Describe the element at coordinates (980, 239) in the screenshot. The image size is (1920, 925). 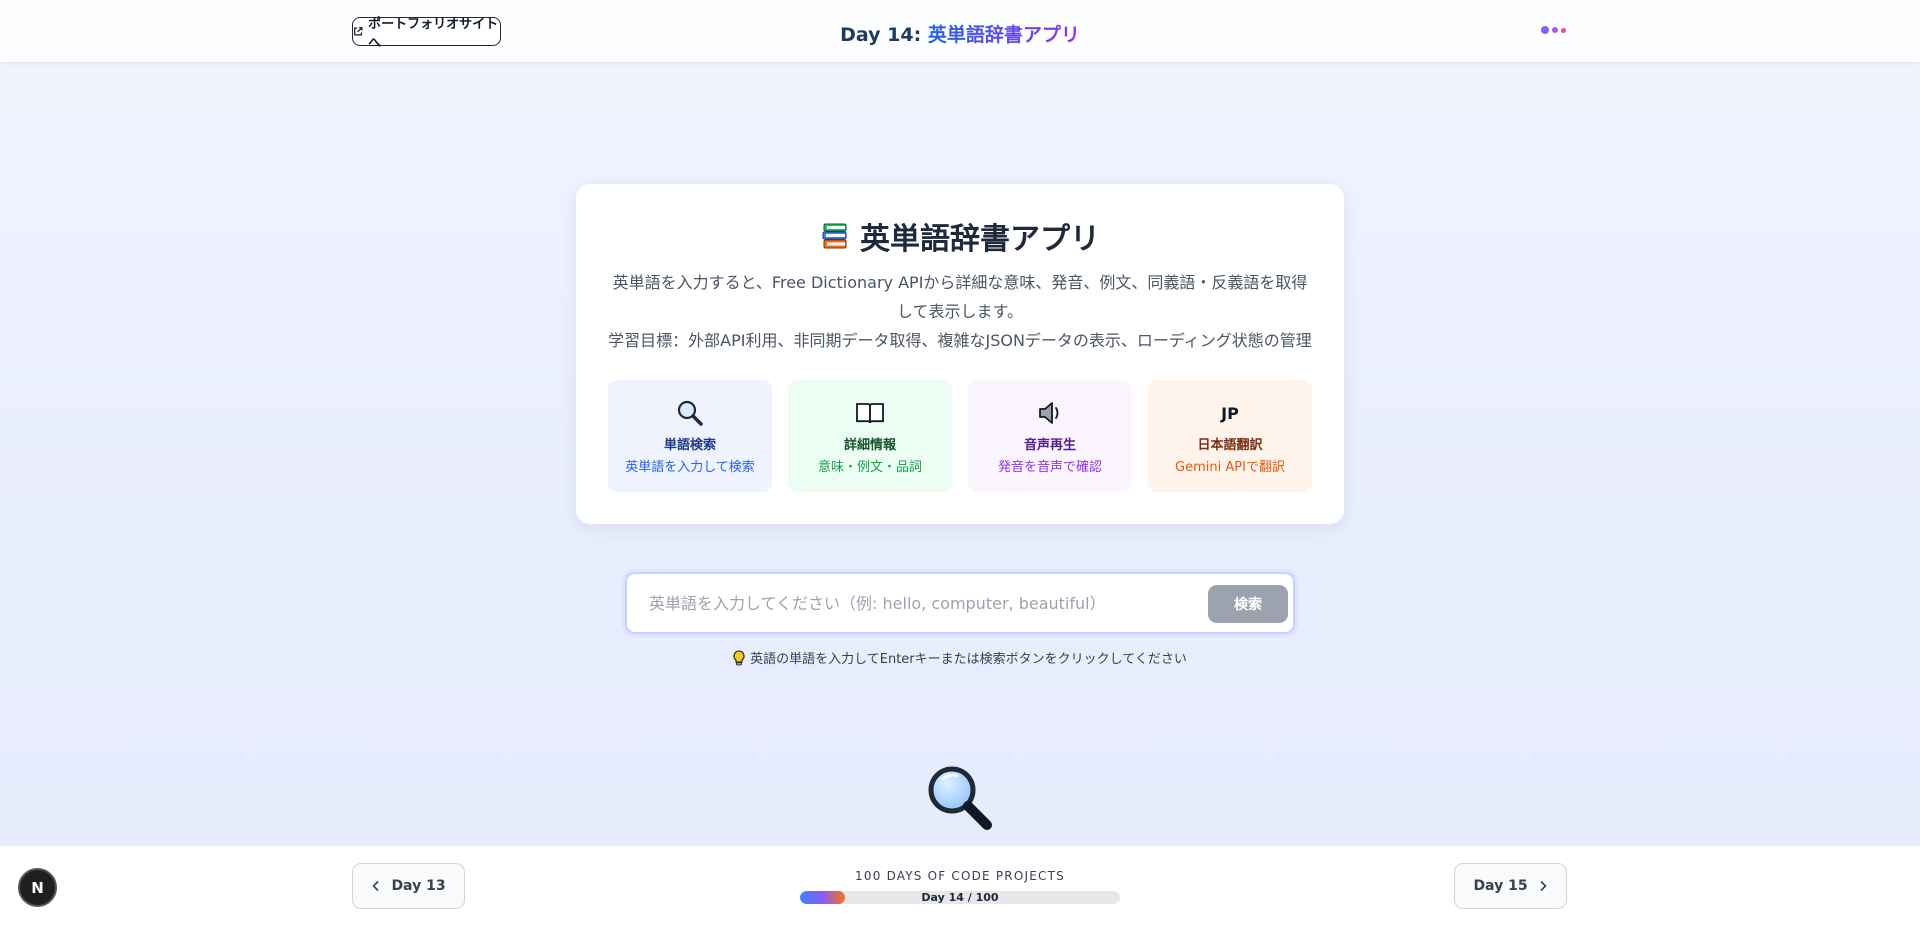
I see `card-title-text: 英単語辞書アプリ` at that location.